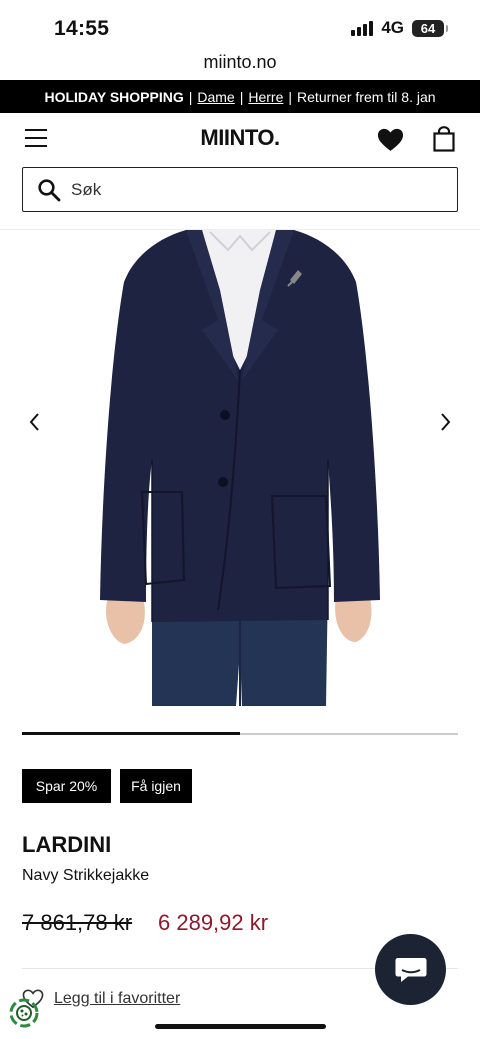 Image resolution: width=480 pixels, height=1039 pixels. I want to click on search-icon, so click(49, 189).